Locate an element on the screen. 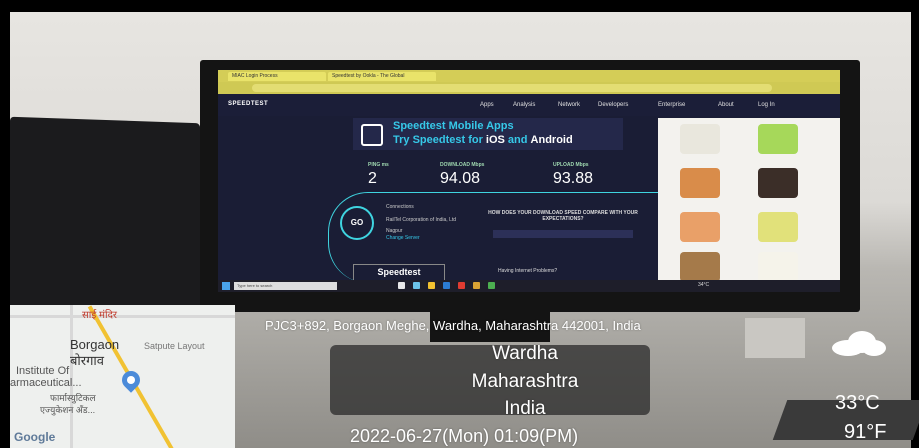  taskbar: Type here to search 34°C is located at coordinates (529, 286).